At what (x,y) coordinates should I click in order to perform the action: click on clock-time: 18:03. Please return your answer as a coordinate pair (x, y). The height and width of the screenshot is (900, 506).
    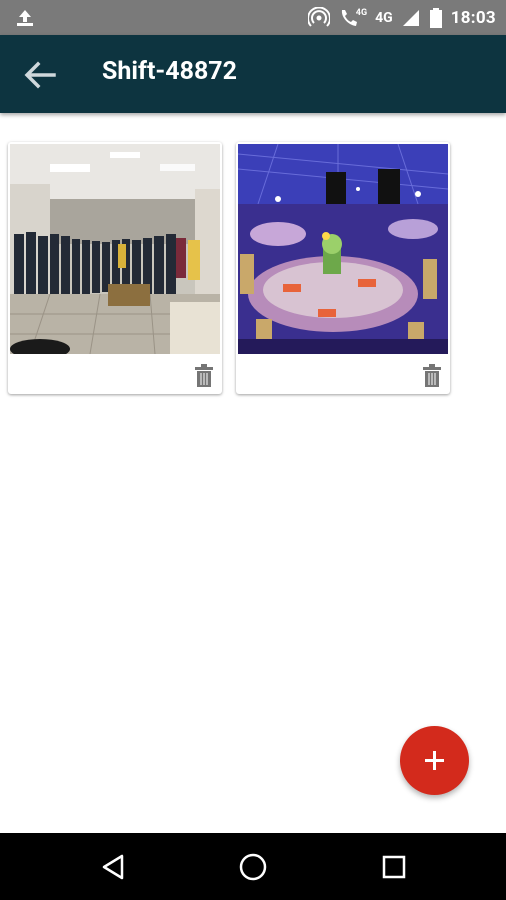
    Looking at the image, I should click on (473, 17).